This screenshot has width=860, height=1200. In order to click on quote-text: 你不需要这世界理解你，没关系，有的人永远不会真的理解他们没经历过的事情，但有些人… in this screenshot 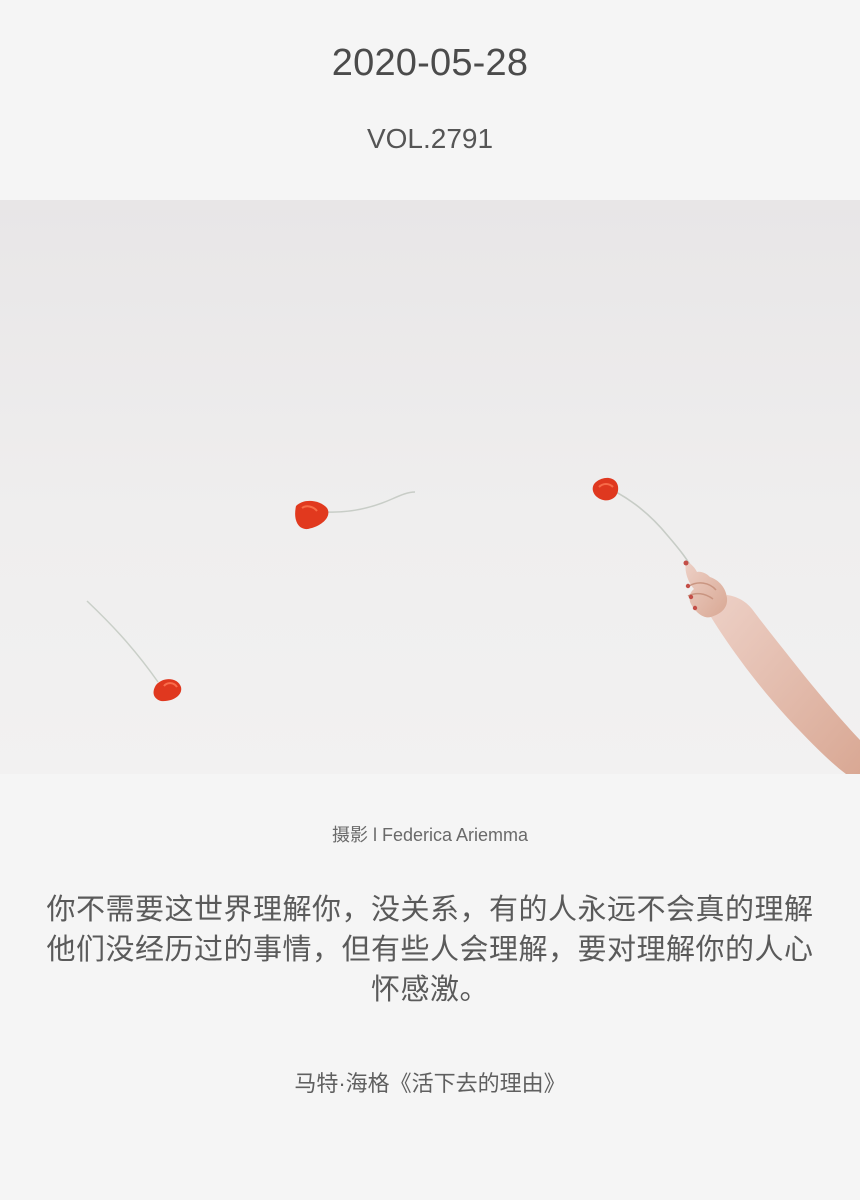, I will do `click(430, 950)`.